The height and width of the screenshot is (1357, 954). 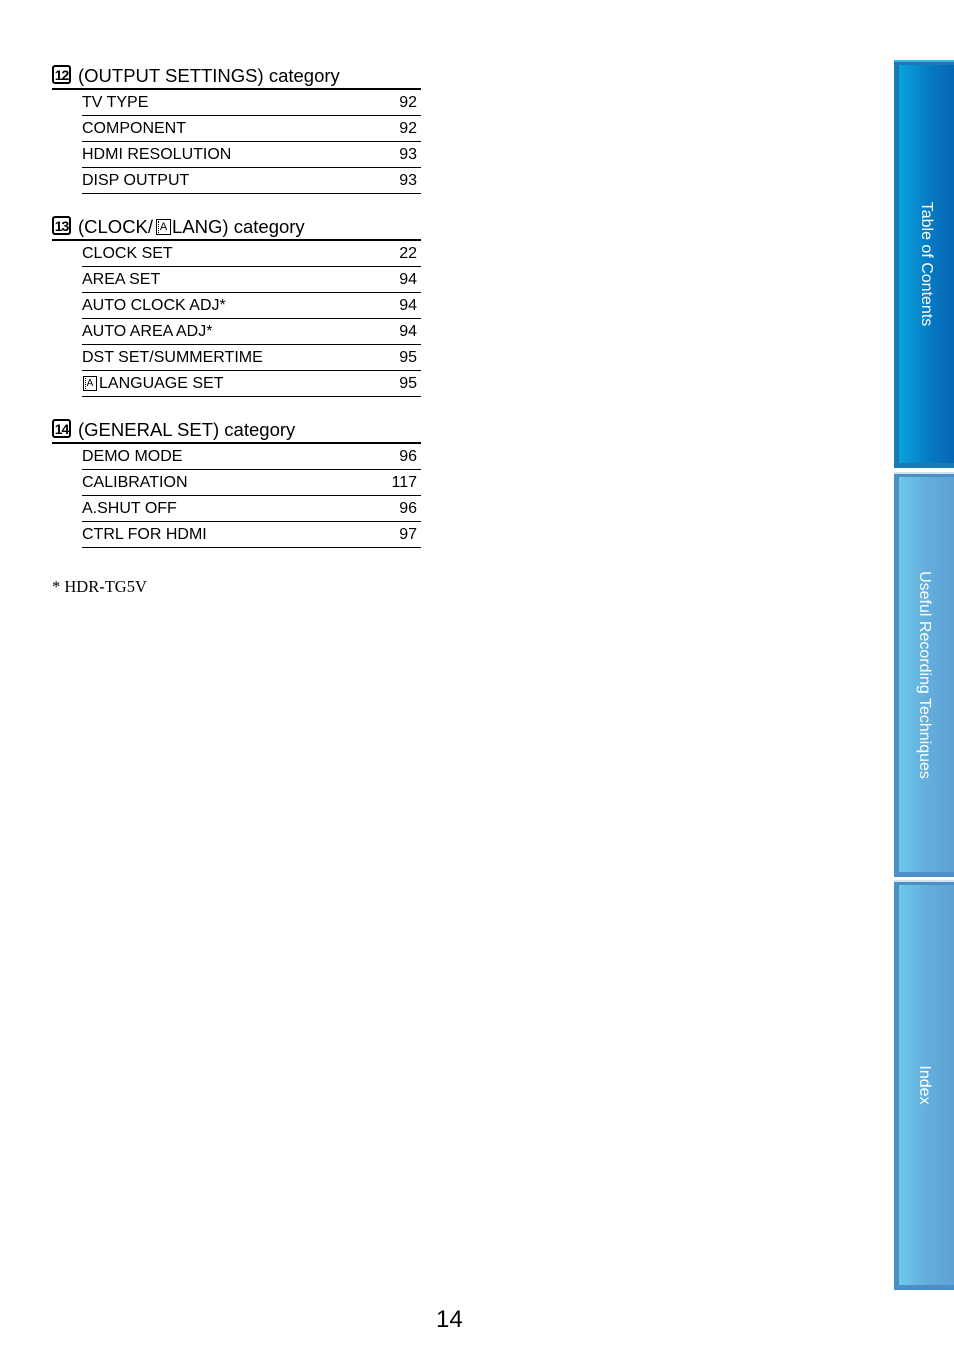 What do you see at coordinates (61, 74) in the screenshot?
I see `section-number-badge: 12` at bounding box center [61, 74].